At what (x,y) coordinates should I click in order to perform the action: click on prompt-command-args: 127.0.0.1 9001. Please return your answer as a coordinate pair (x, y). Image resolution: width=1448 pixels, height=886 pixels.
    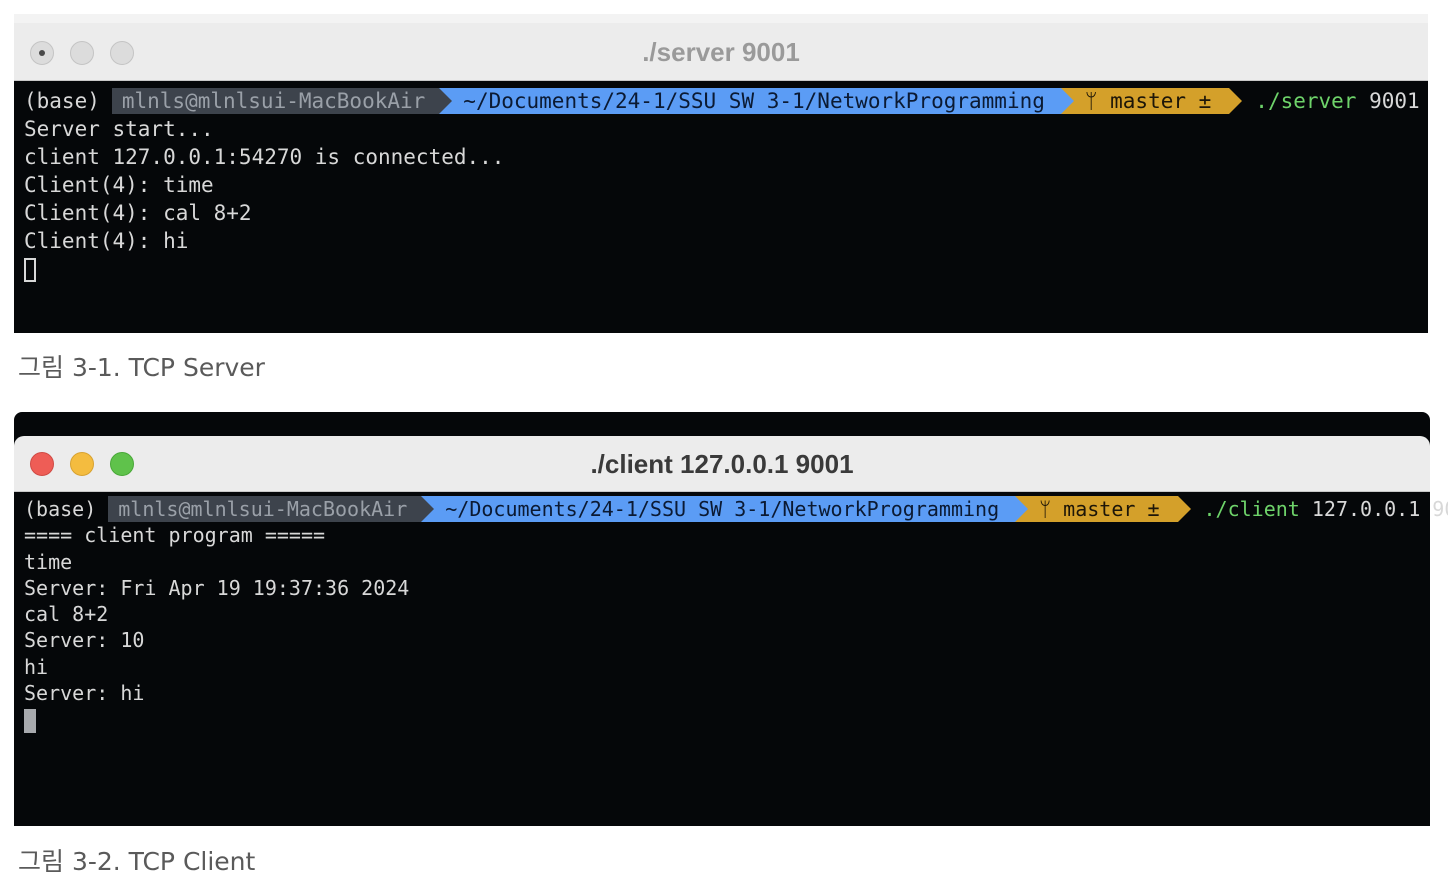
    Looking at the image, I should click on (1379, 509).